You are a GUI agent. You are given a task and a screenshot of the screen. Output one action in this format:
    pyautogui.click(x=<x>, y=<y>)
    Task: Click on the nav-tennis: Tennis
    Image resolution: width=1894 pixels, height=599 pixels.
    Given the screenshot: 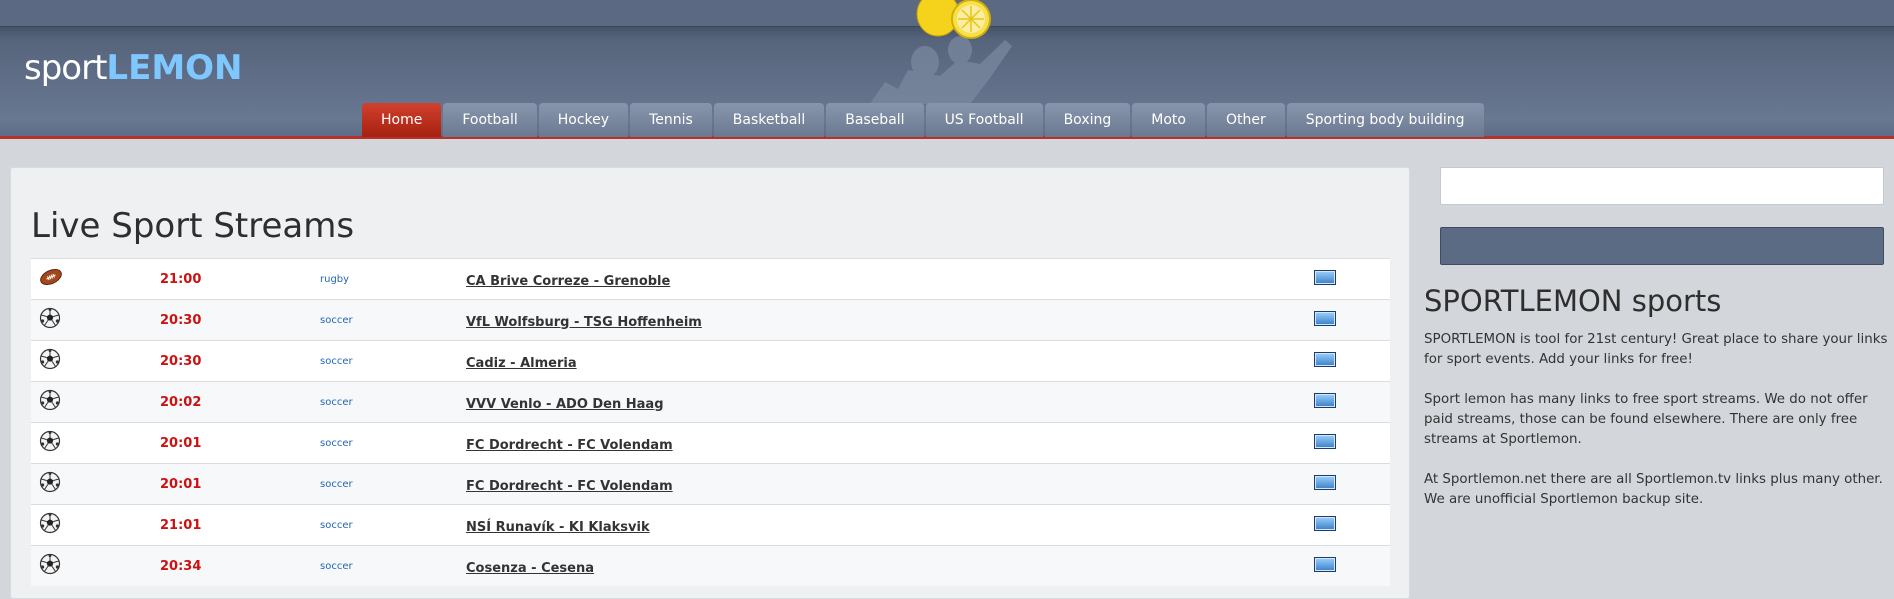 What is the action you would take?
    pyautogui.click(x=671, y=120)
    